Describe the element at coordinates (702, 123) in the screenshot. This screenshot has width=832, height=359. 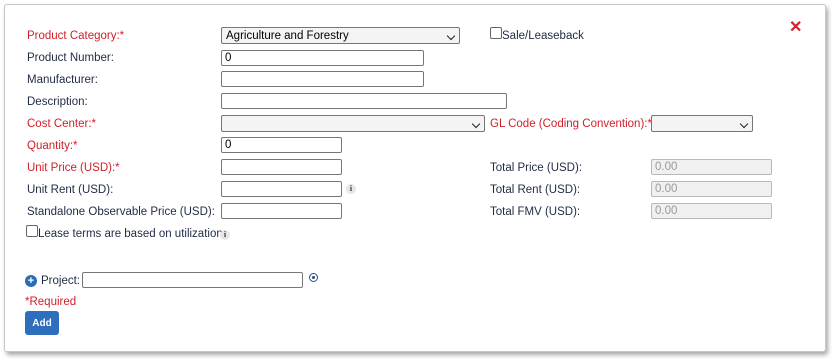
I see `gl-code-select` at that location.